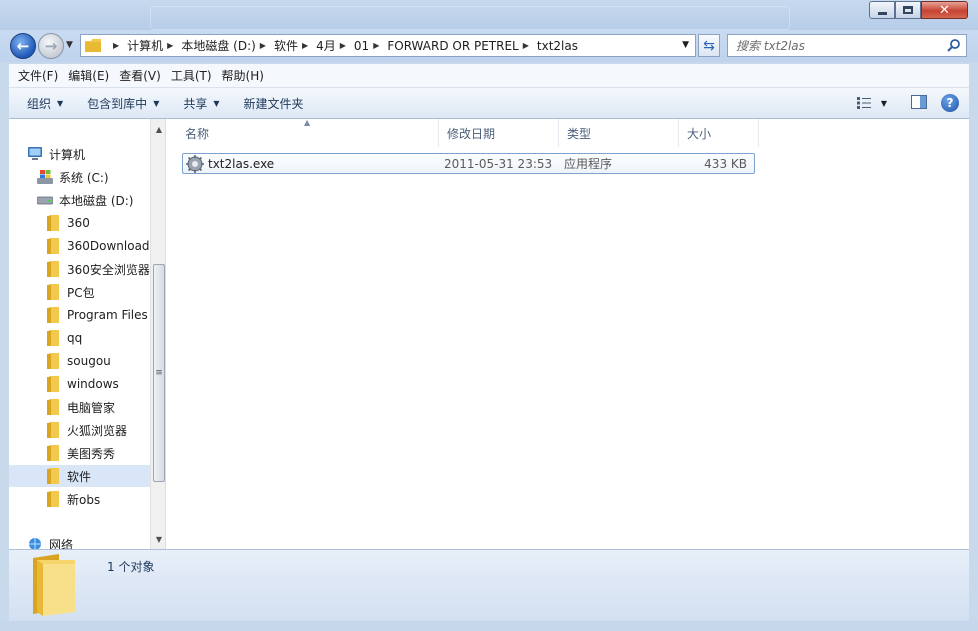  I want to click on tree-item-drive-c: 系统 (C:), so click(73, 177).